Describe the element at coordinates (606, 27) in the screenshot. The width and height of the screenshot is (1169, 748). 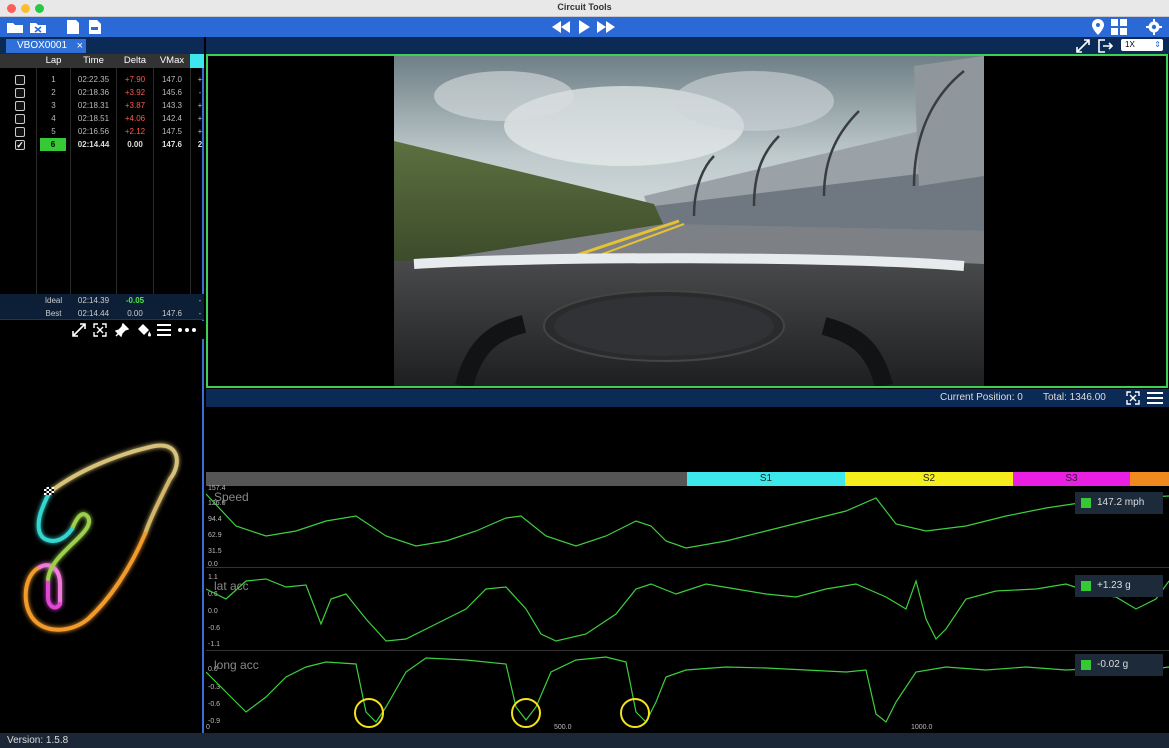
I see `fast-forward-icon` at that location.